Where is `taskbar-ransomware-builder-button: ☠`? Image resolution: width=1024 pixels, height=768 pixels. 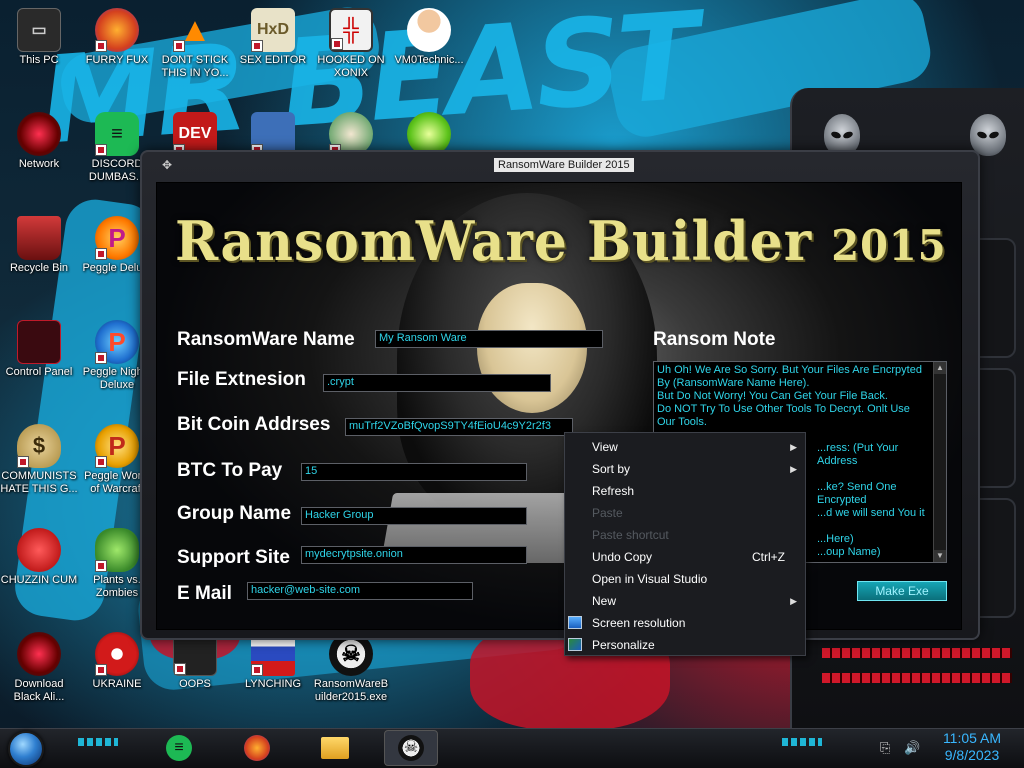 taskbar-ransomware-builder-button: ☠ is located at coordinates (411, 748).